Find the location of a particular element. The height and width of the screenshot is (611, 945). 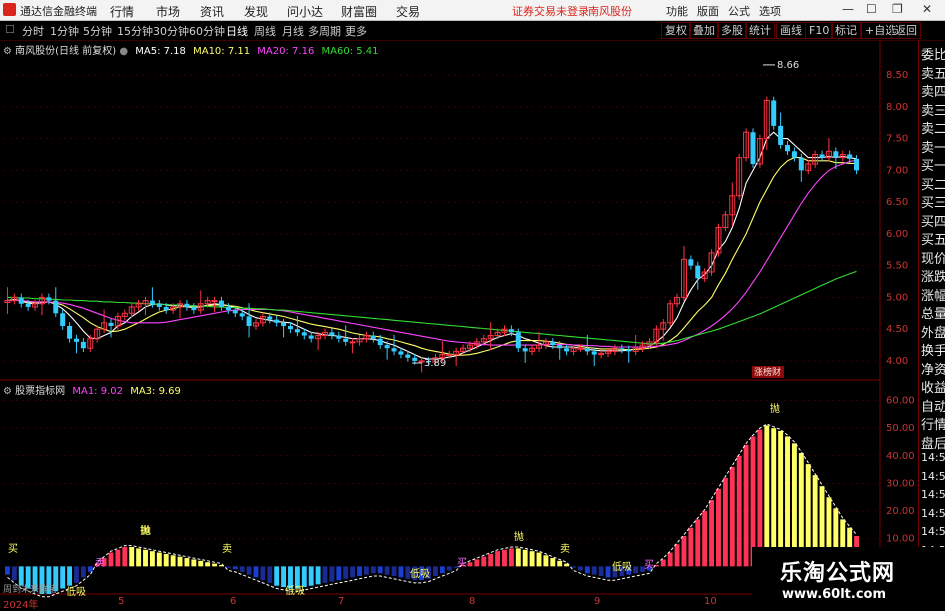

right-panel-item: 买一 is located at coordinates (933, 166).